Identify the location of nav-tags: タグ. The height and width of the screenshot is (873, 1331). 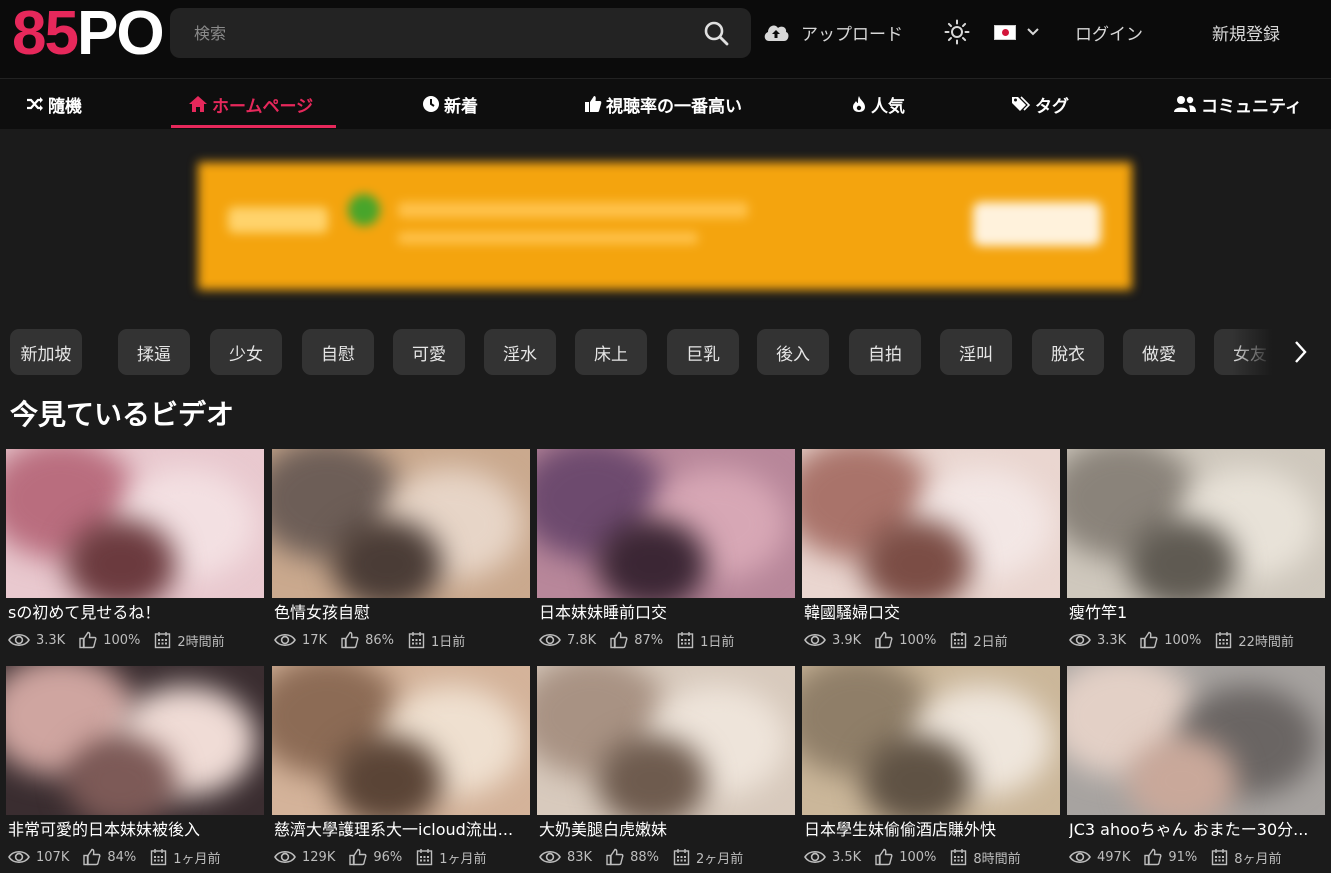
(1040, 104).